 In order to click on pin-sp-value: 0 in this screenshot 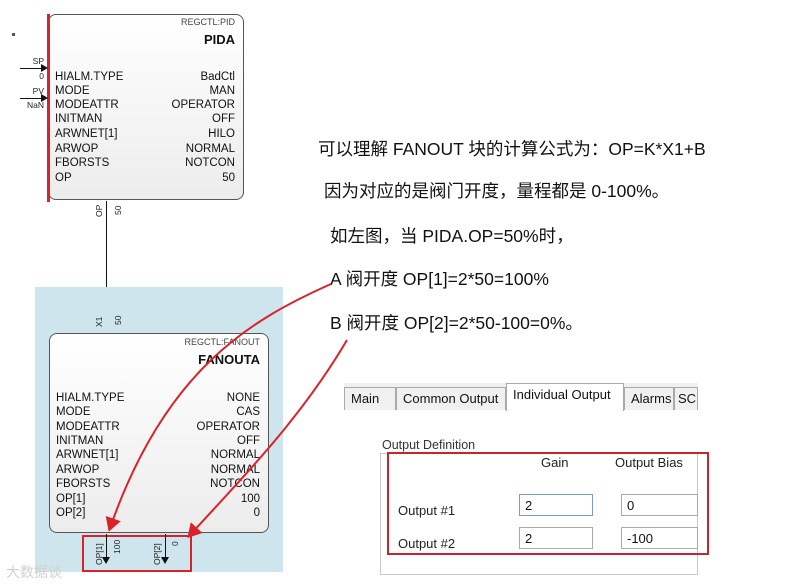, I will do `click(41, 76)`.